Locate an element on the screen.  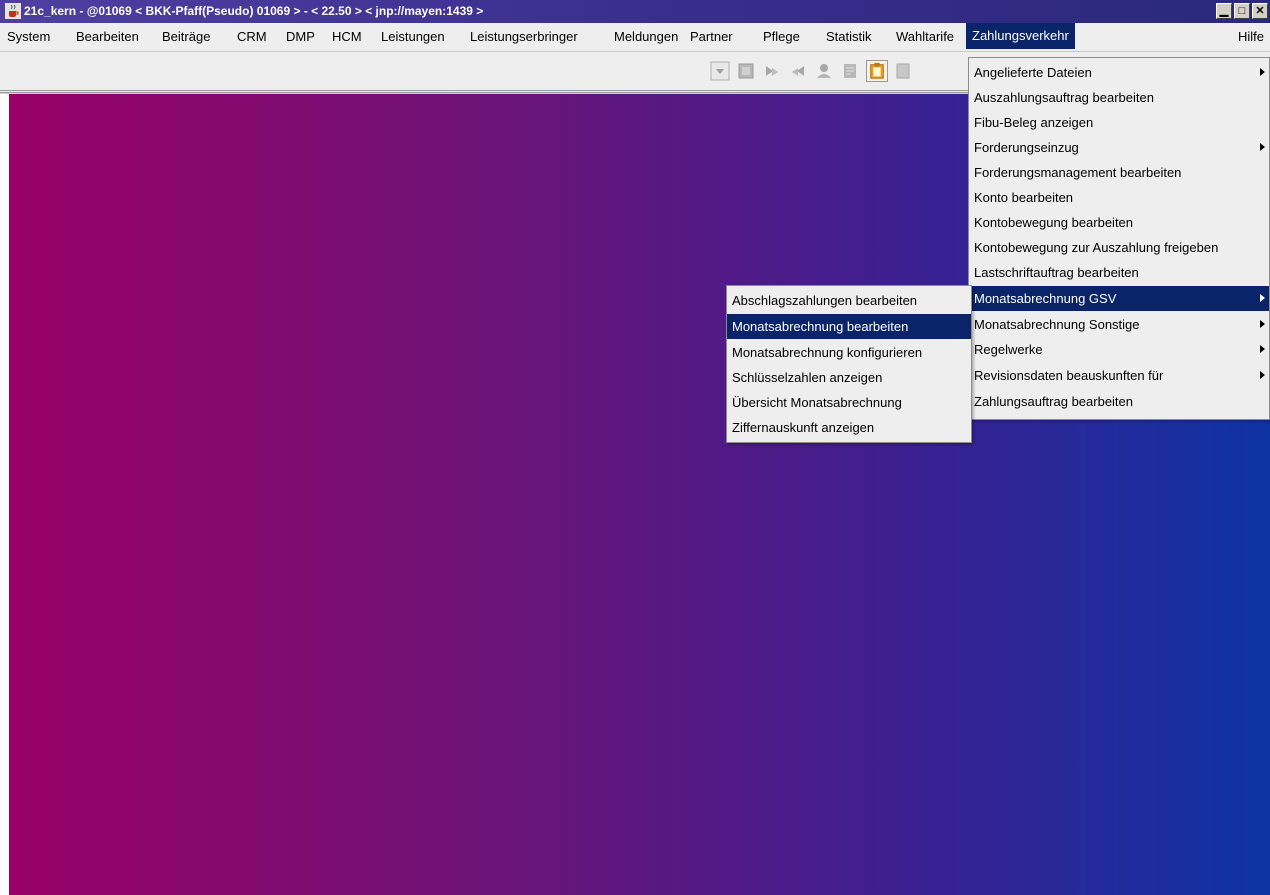
toolbar-clipboard-button is located at coordinates (877, 71).